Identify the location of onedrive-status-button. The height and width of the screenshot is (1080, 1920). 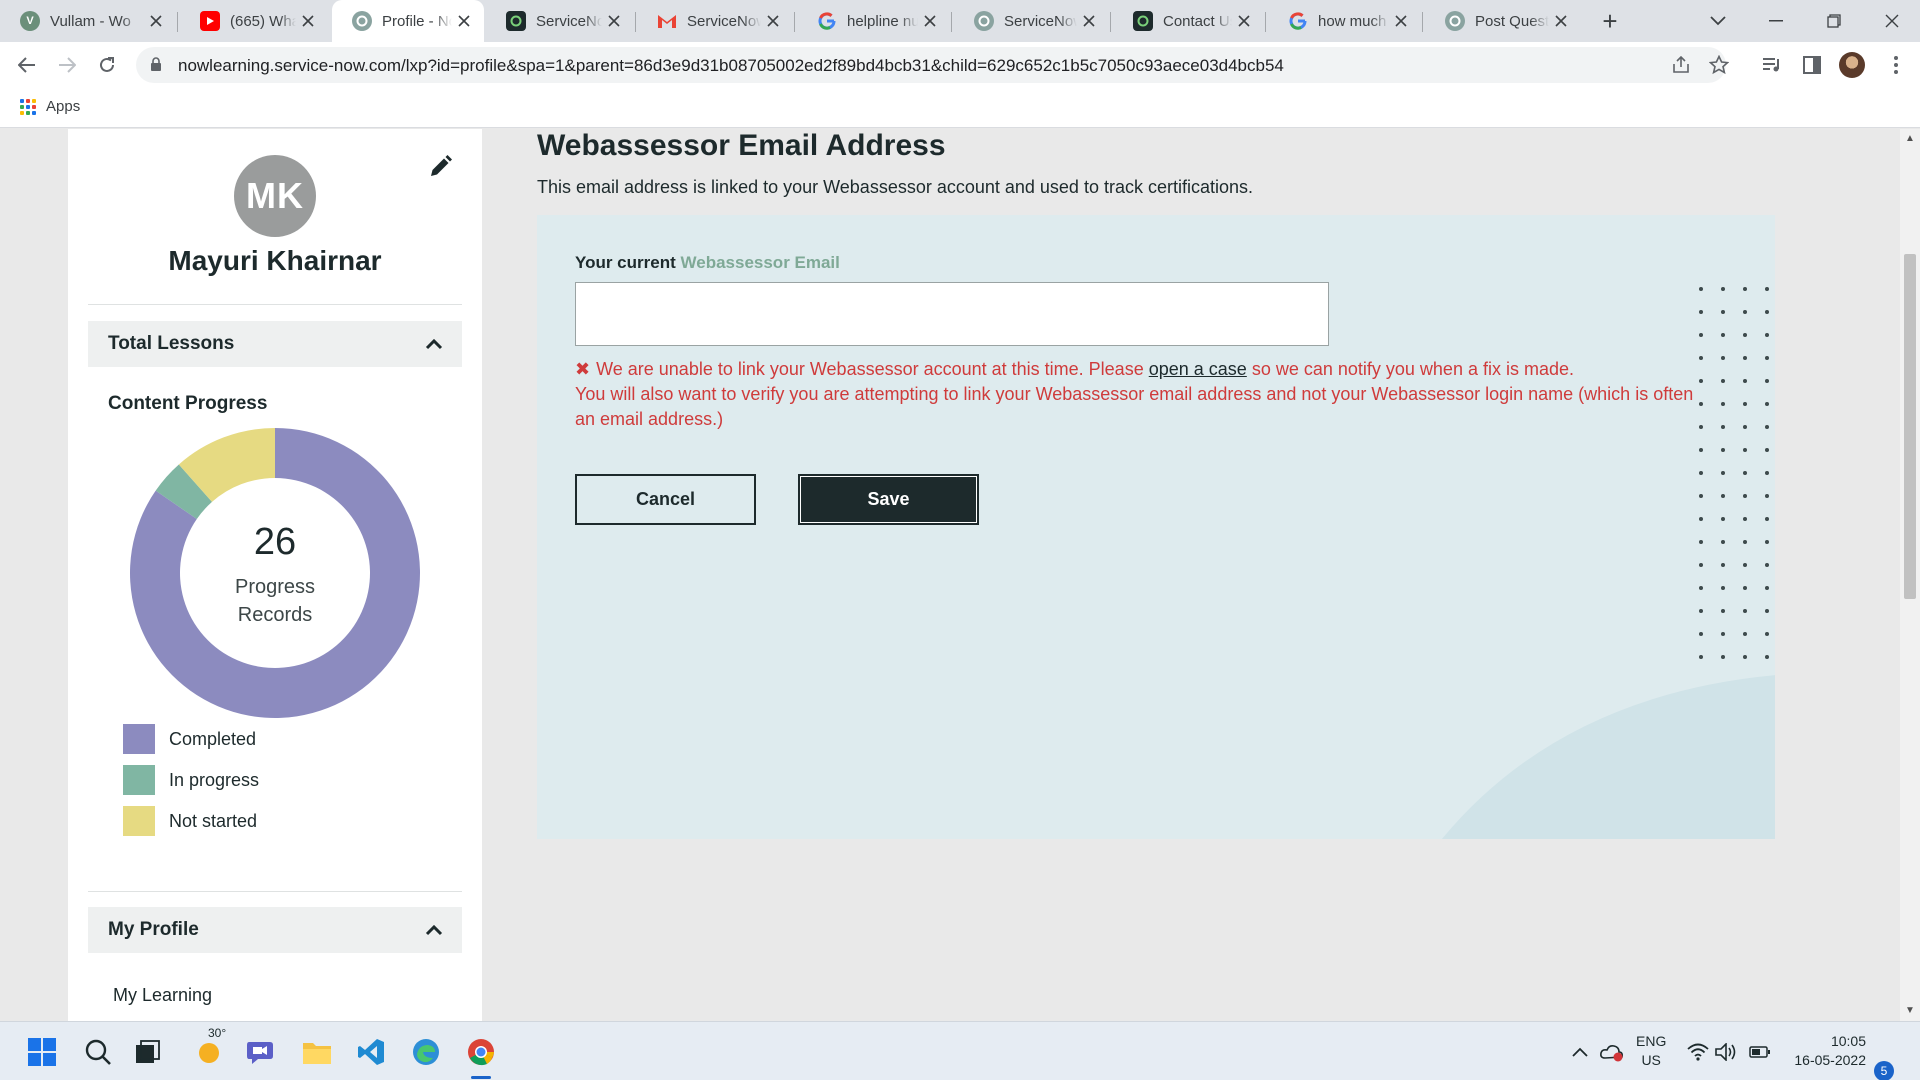
(1612, 1052).